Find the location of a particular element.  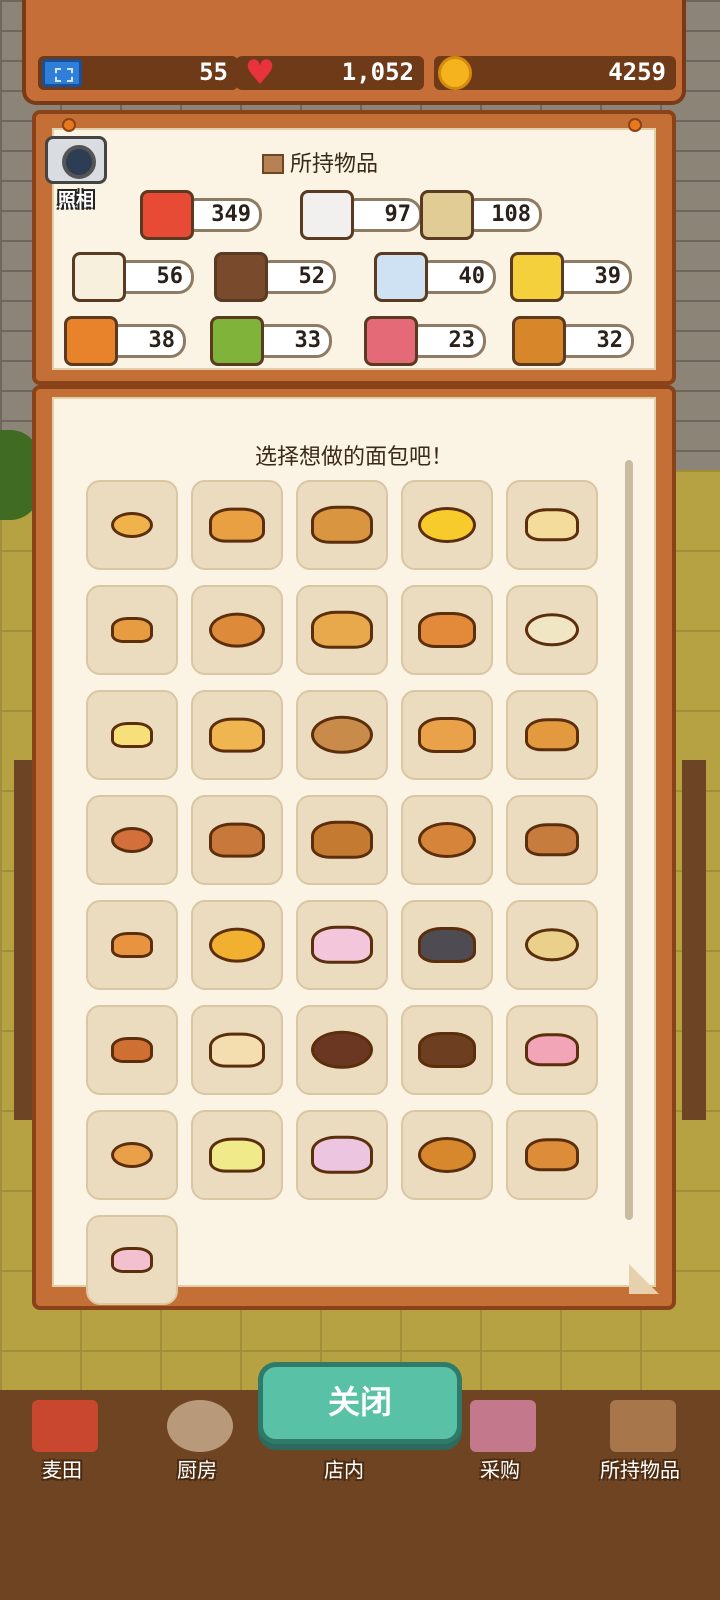

nav-inventory: 所持物品 is located at coordinates (640, 1441).